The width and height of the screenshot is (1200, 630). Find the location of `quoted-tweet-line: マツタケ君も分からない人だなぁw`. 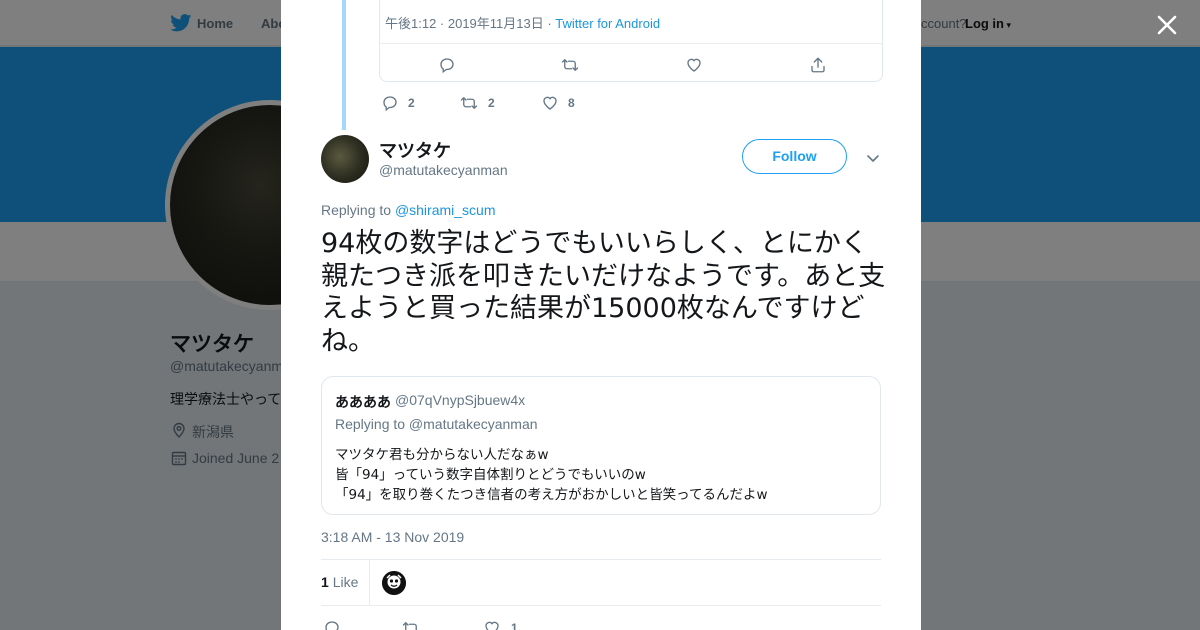

quoted-tweet-line: マツタケ君も分からない人だなぁw is located at coordinates (442, 455).